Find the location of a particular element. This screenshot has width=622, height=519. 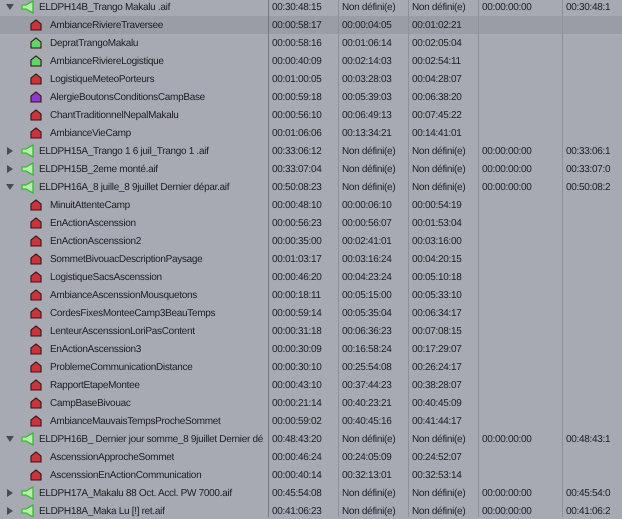

table-cell: 00:05:39:03 is located at coordinates (367, 97).